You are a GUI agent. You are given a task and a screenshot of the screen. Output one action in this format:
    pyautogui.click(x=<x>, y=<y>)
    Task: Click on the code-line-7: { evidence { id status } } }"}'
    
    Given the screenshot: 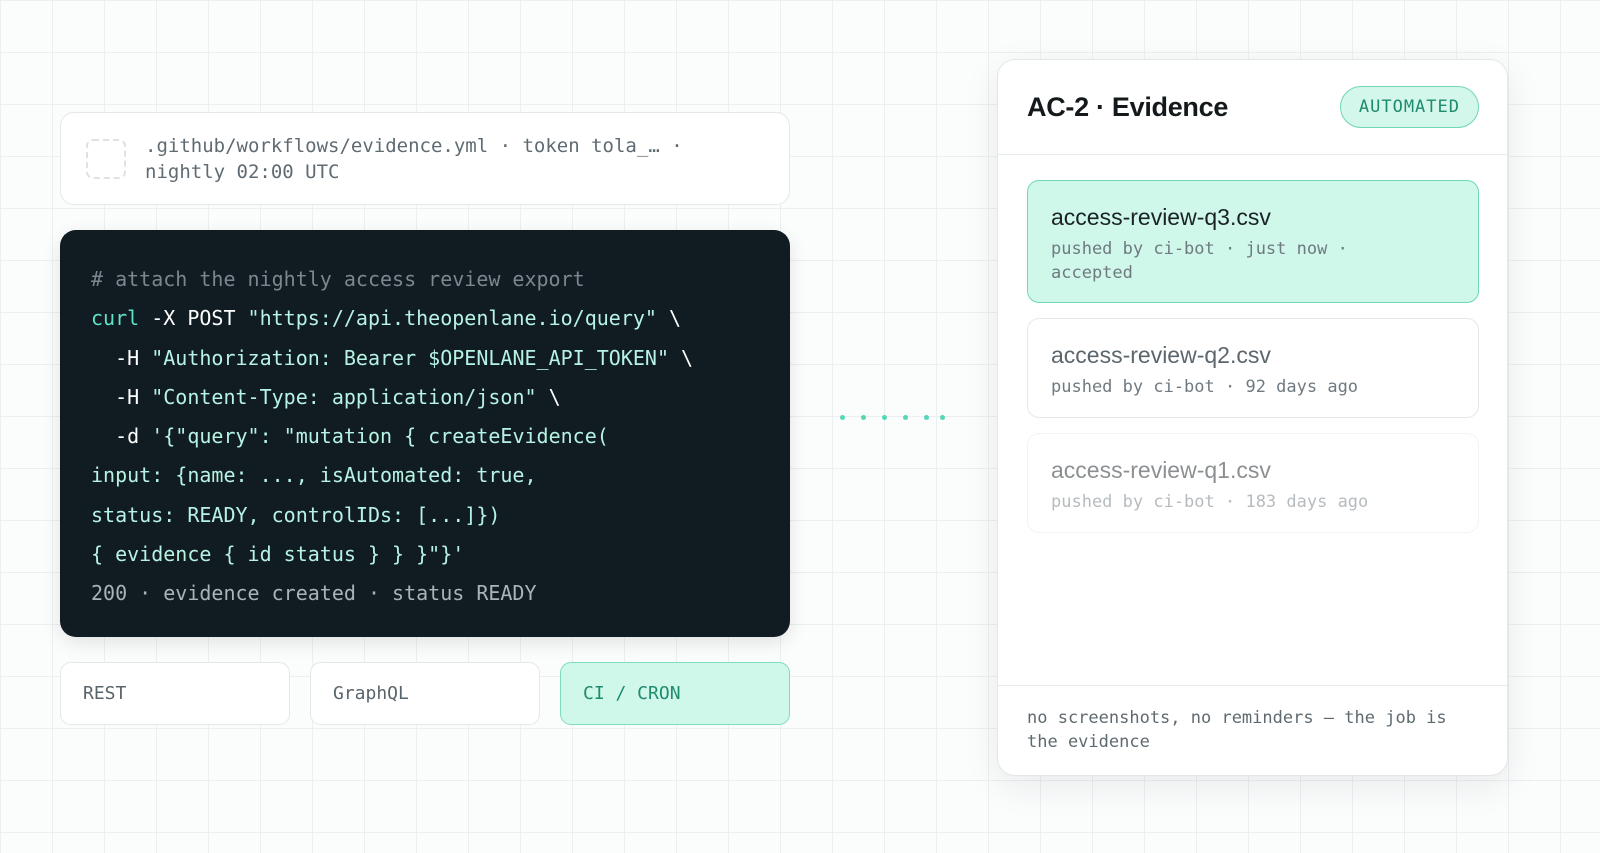 What is the action you would take?
    pyautogui.click(x=440, y=554)
    